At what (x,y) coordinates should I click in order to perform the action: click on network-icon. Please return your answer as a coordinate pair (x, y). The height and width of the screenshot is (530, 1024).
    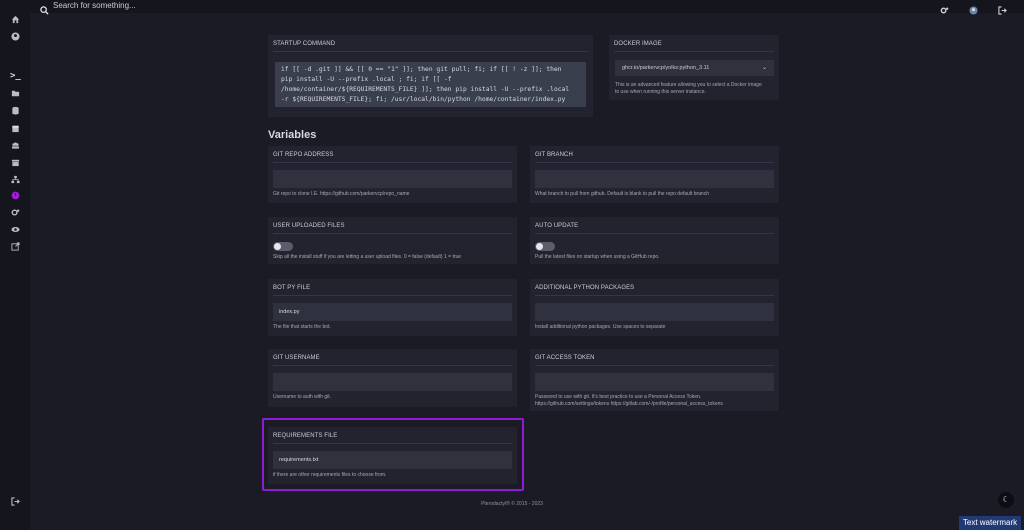
    Looking at the image, I should click on (15, 180).